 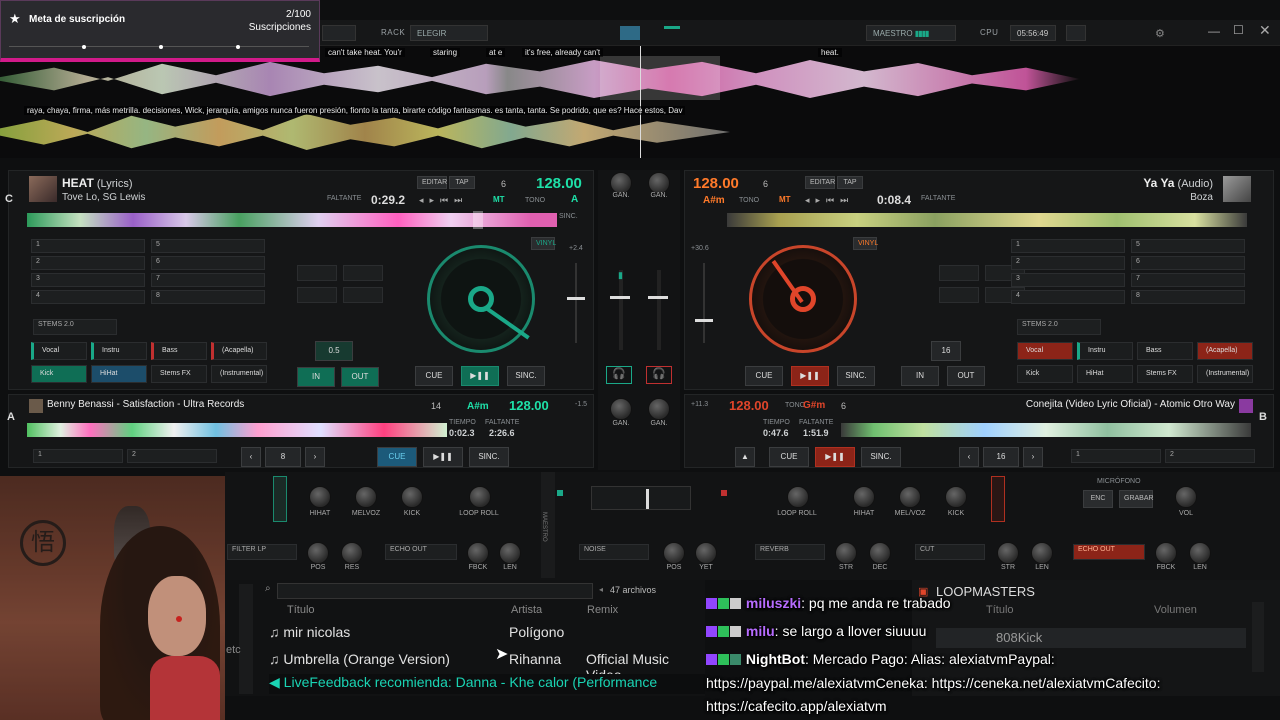 I want to click on pitch-handle, so click(x=576, y=298).